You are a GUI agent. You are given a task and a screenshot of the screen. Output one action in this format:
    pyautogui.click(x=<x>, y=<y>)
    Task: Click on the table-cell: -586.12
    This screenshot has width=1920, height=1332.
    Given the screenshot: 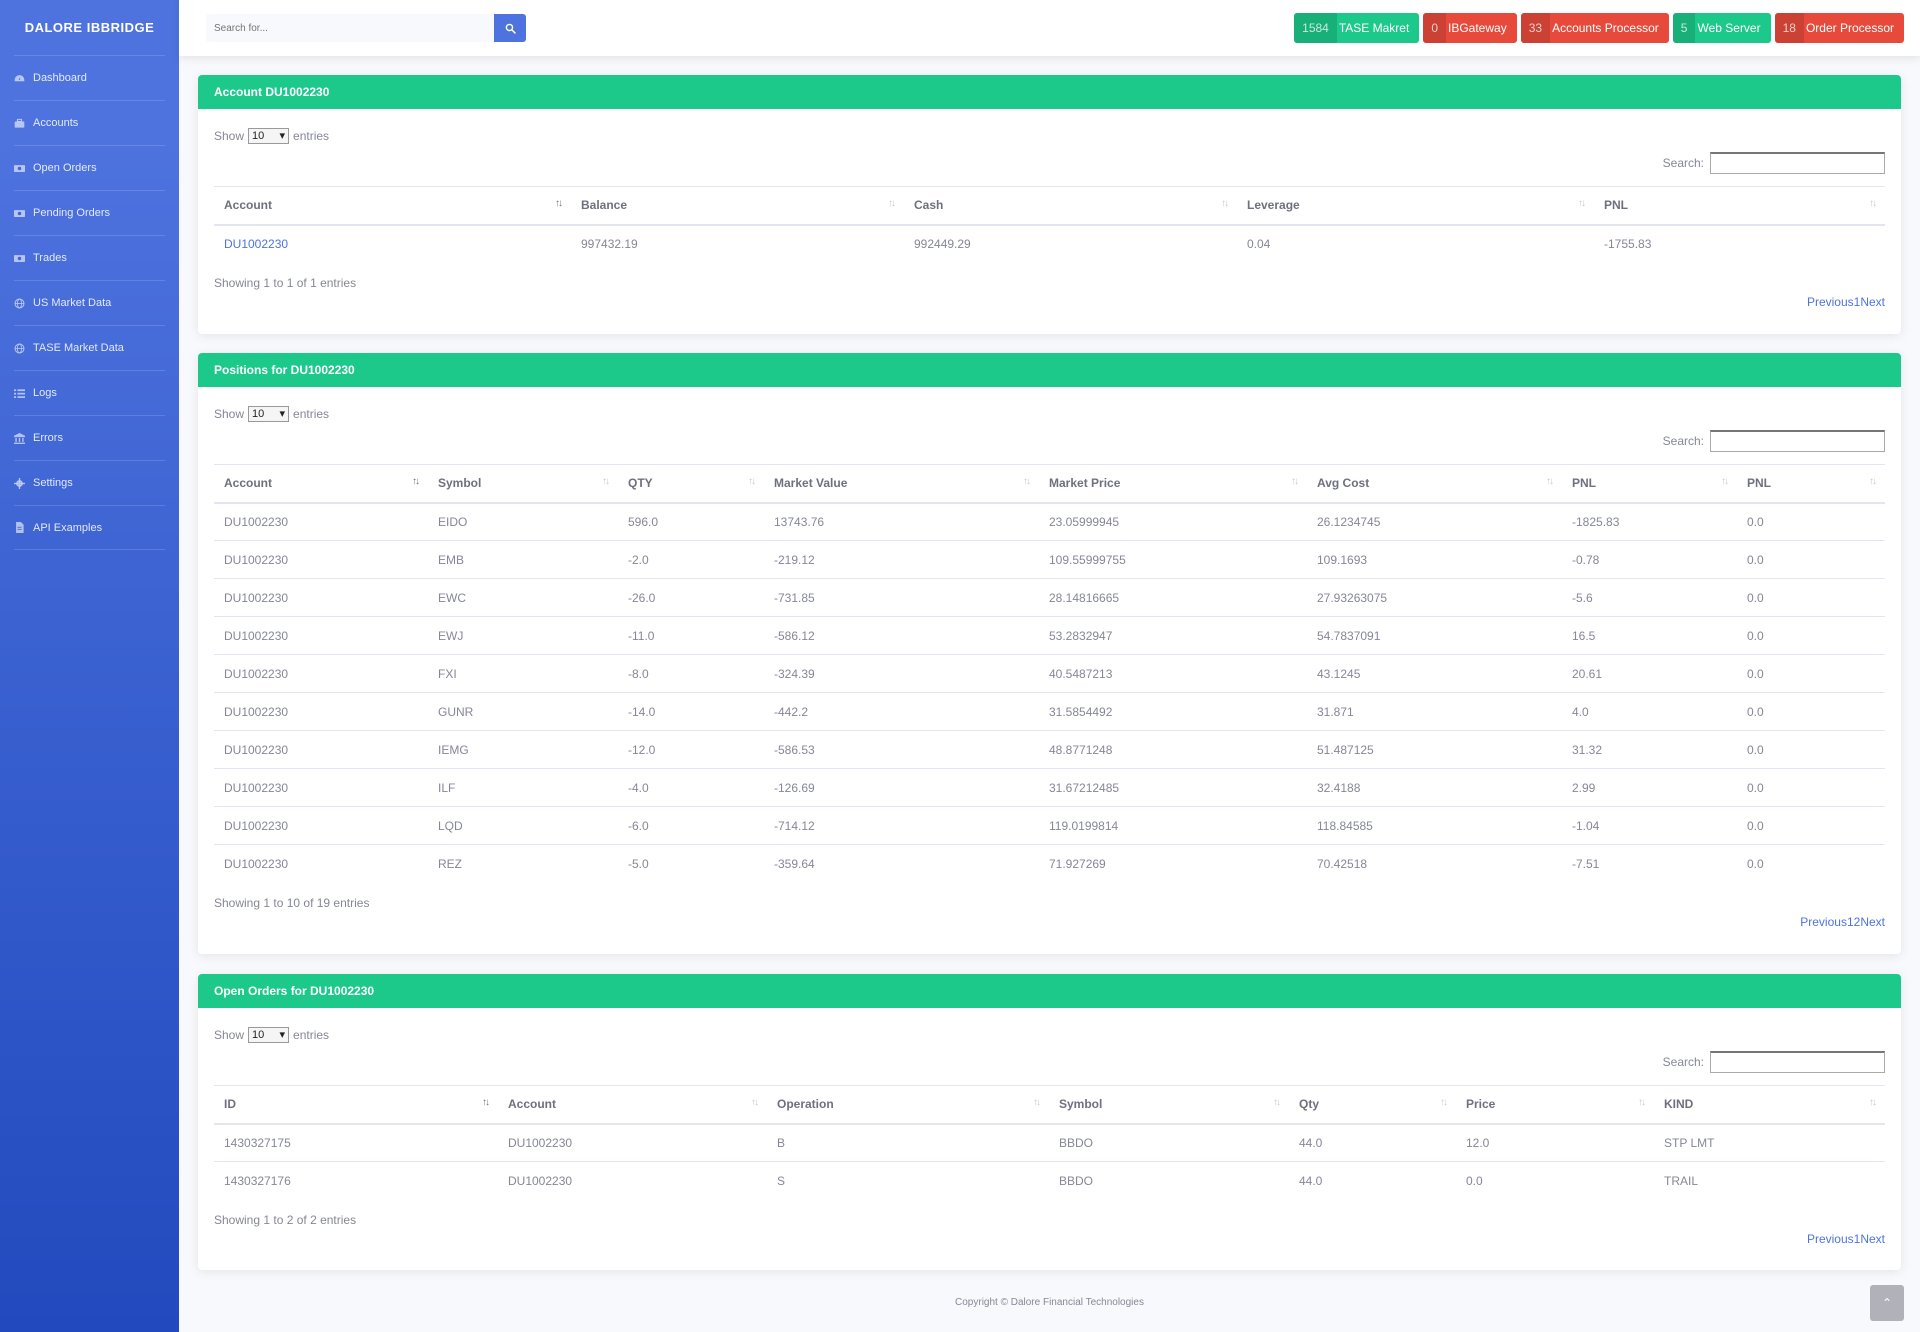 What is the action you would take?
    pyautogui.click(x=901, y=635)
    